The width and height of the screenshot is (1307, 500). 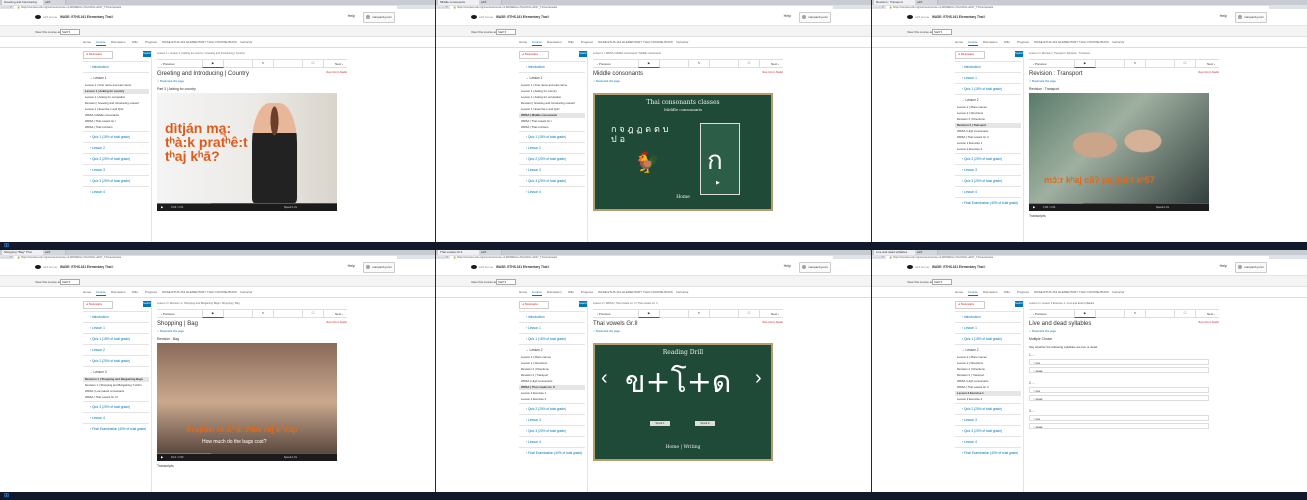 What do you see at coordinates (988, 113) in the screenshot?
I see `outline-subsection: Lesson 2 | Directions` at bounding box center [988, 113].